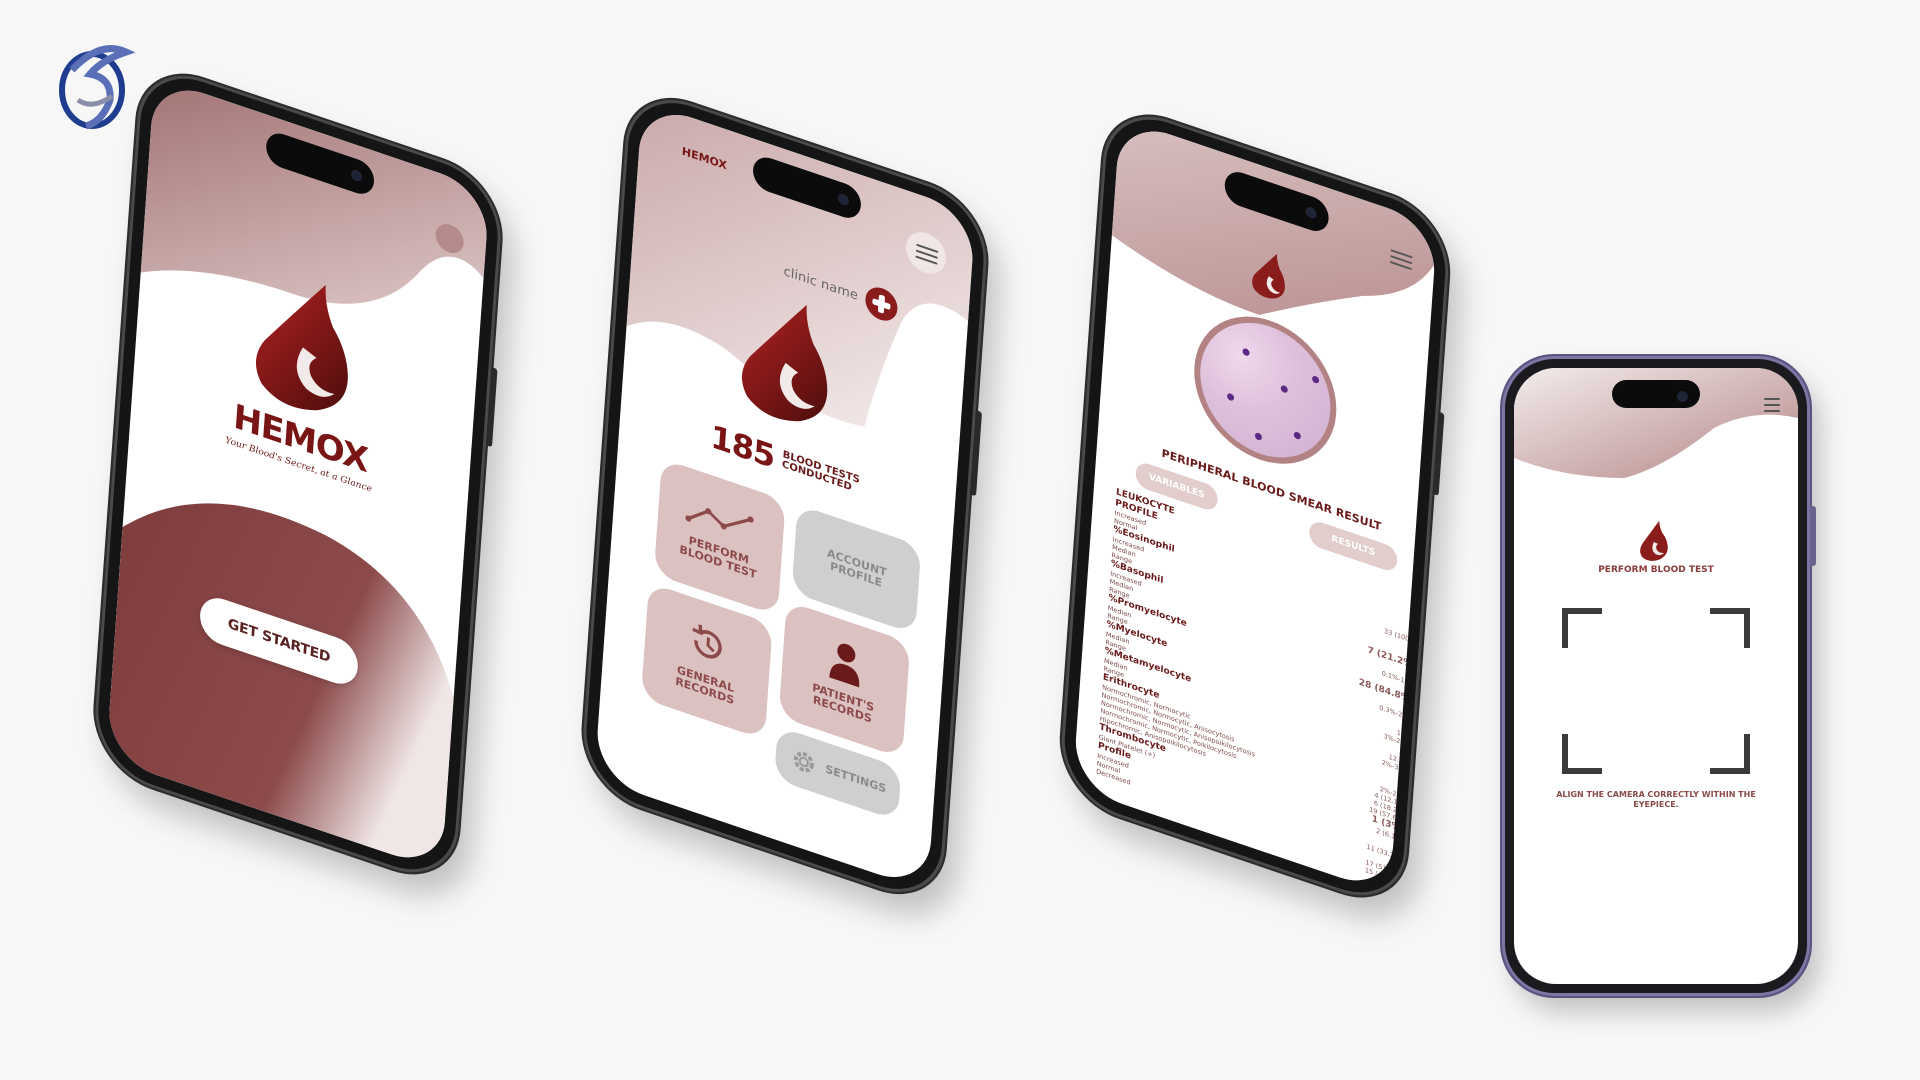  What do you see at coordinates (1402, 788) in the screenshot?
I see `result-value: 7%` at bounding box center [1402, 788].